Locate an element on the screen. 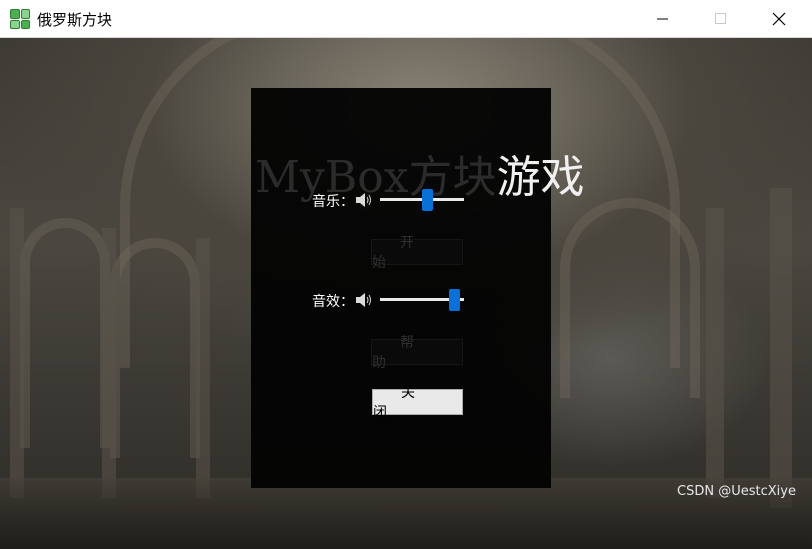  maximize-button is located at coordinates (721, 18).